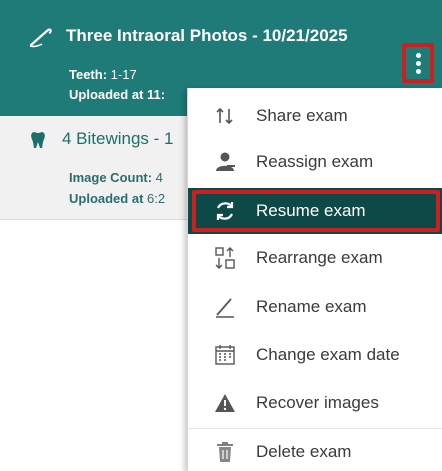 This screenshot has width=442, height=471. What do you see at coordinates (117, 94) in the screenshot?
I see `exam-uploaded: Uploaded at 11:` at bounding box center [117, 94].